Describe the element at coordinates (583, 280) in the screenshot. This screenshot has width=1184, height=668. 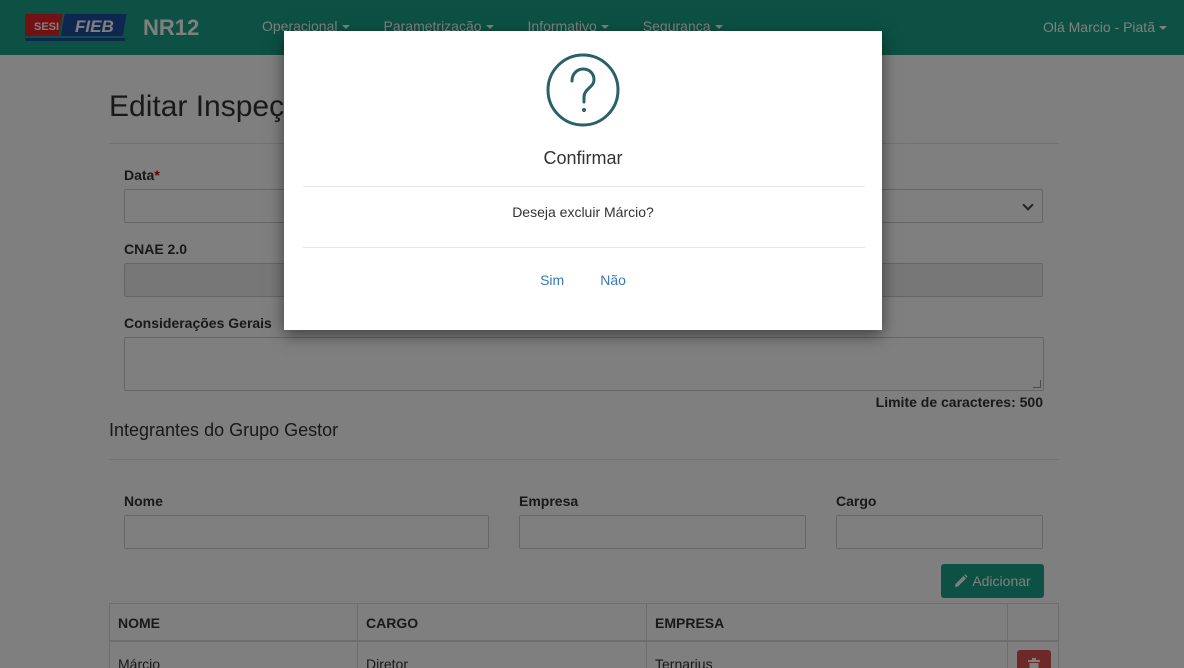
I see `dialog-actions: Sim Não` at that location.